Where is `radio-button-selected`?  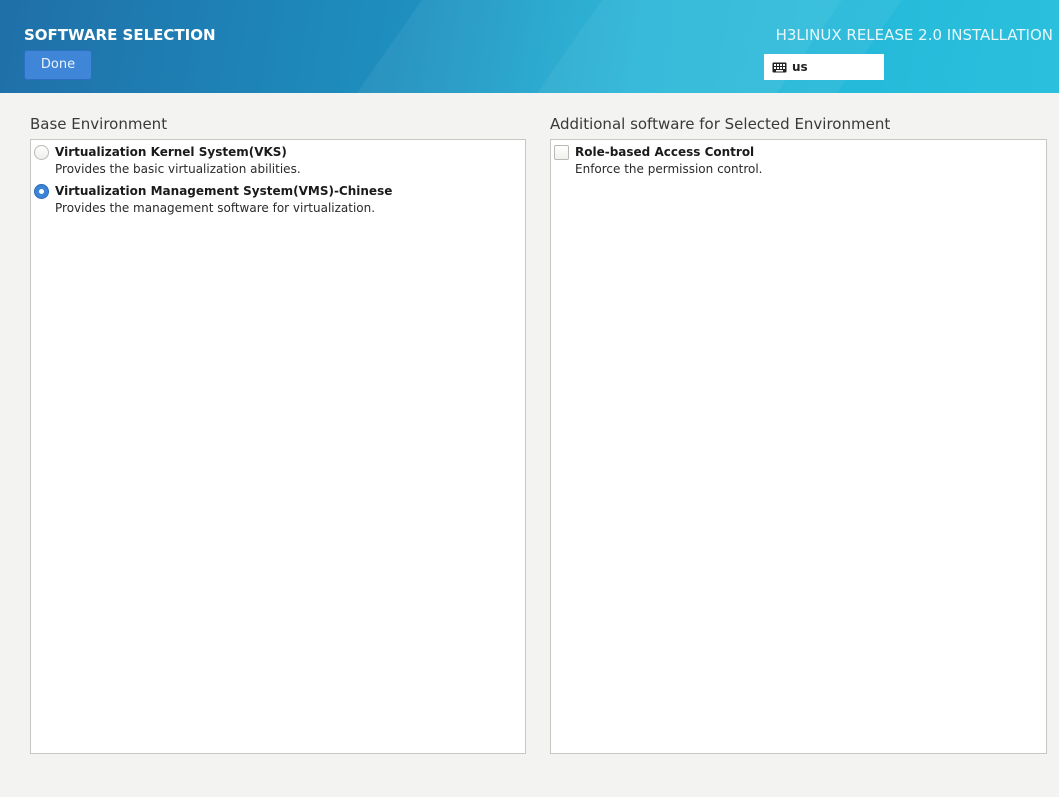
radio-button-selected is located at coordinates (41, 191).